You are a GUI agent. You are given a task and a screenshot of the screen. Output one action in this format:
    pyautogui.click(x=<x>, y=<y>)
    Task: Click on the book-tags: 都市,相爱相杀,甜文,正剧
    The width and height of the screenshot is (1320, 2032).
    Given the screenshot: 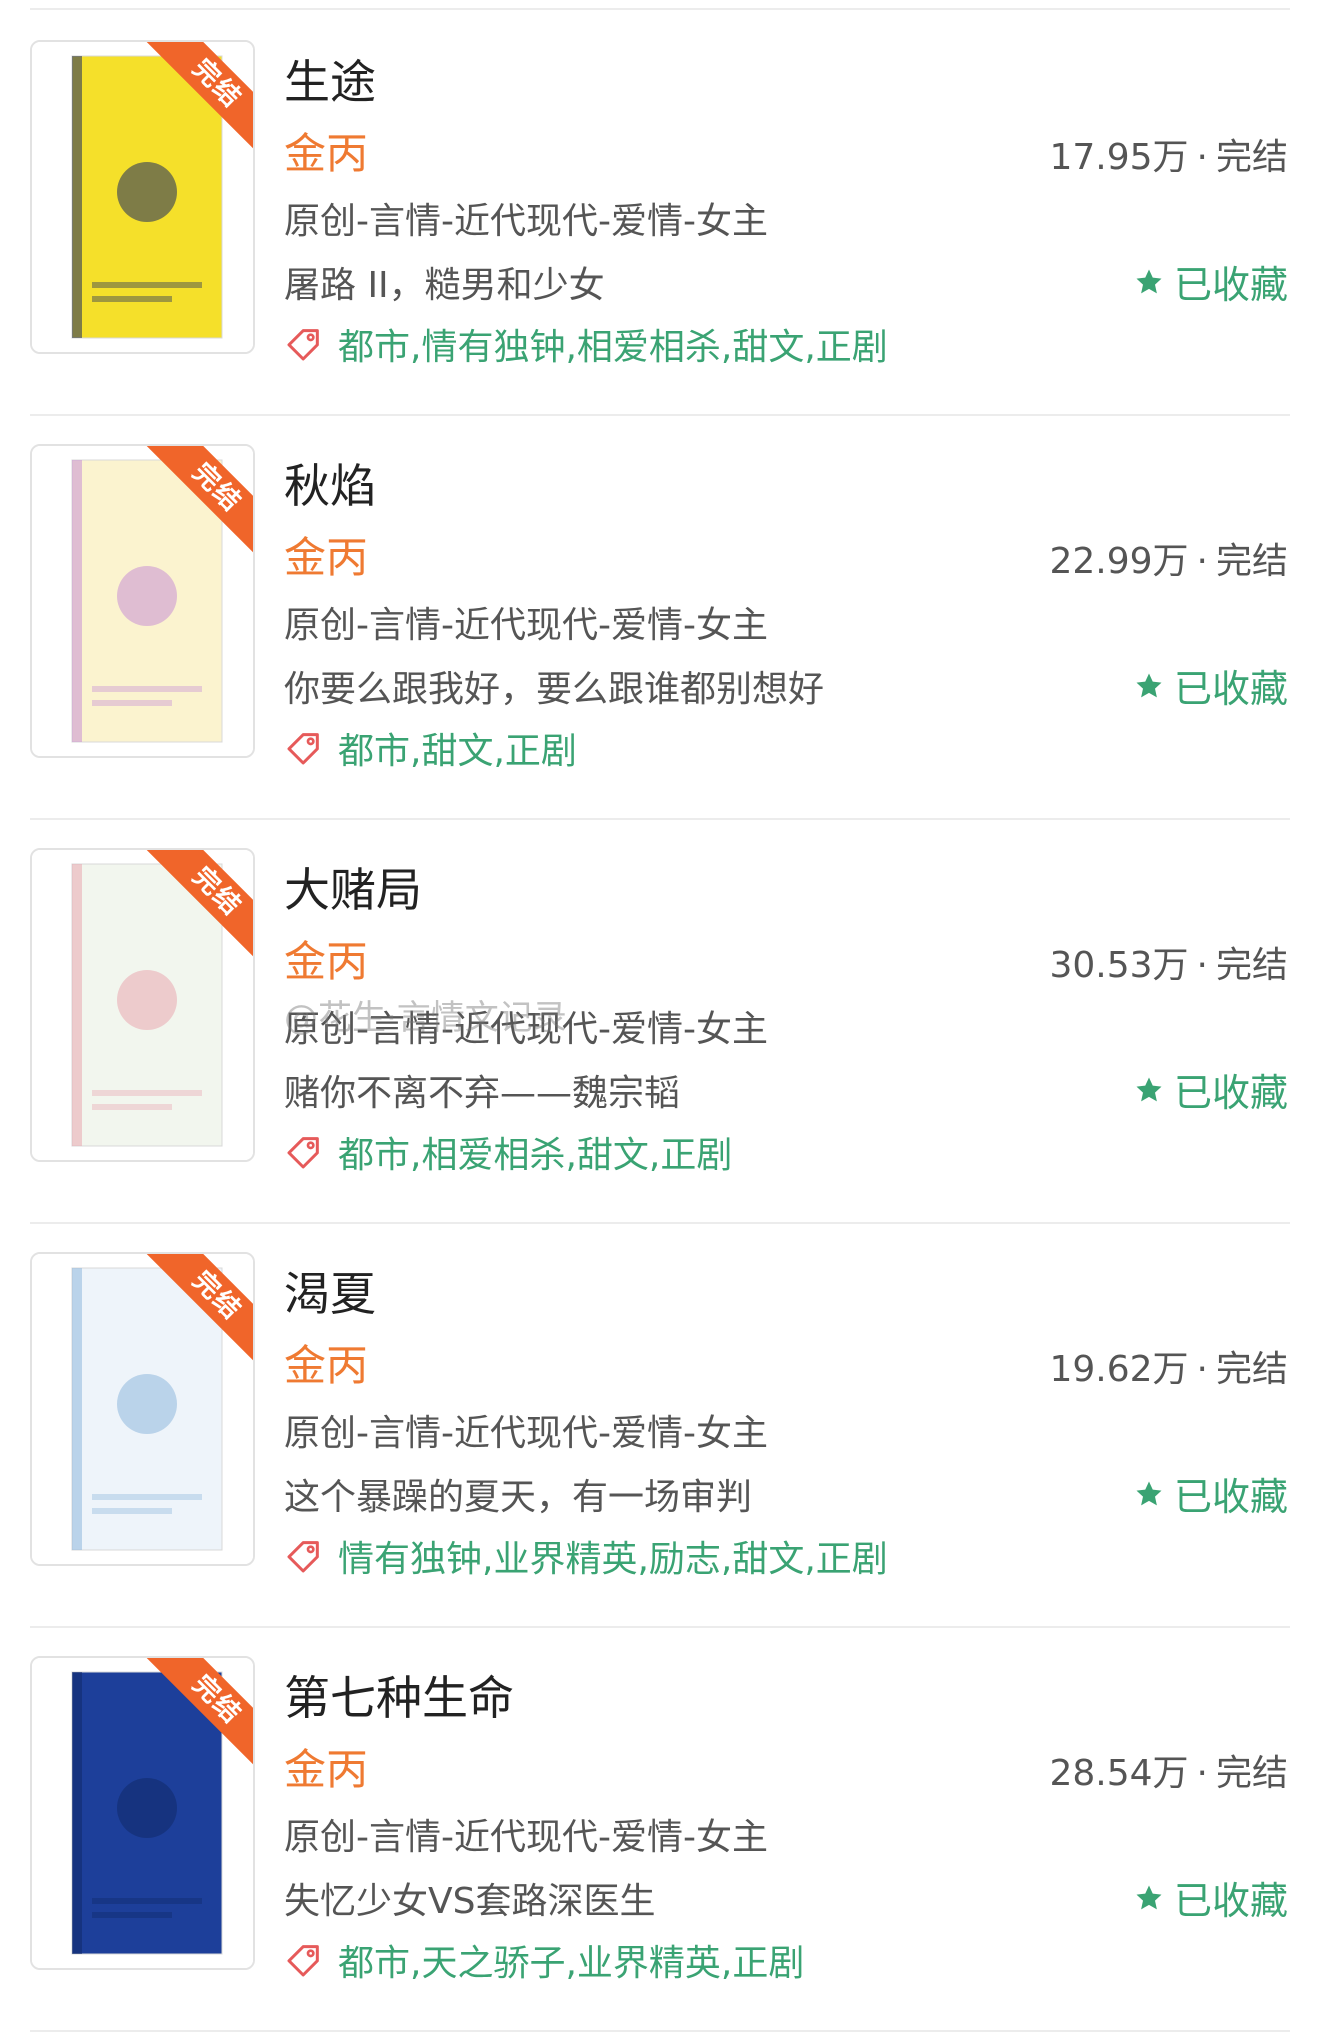 What is the action you would take?
    pyautogui.click(x=508, y=1152)
    